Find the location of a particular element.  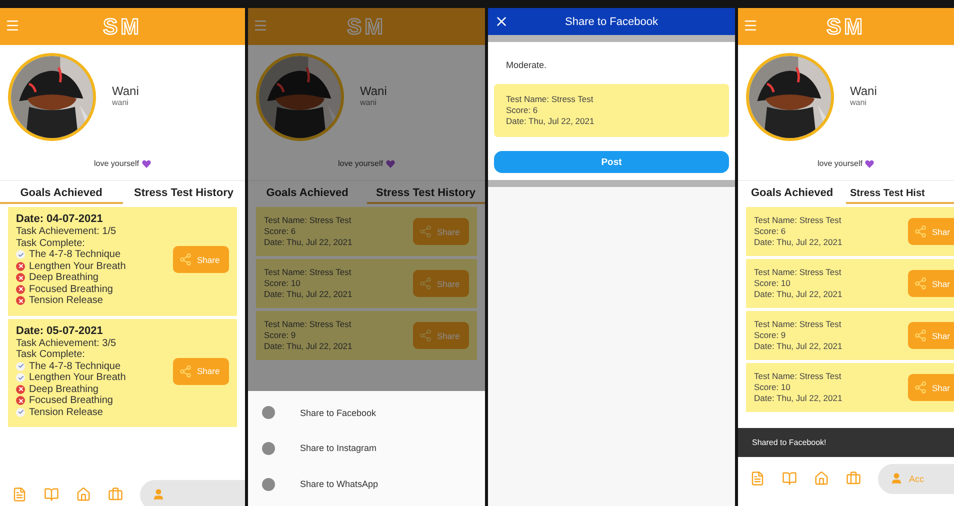

task-achievement: Task Achievement: 1/5 is located at coordinates (67, 232).